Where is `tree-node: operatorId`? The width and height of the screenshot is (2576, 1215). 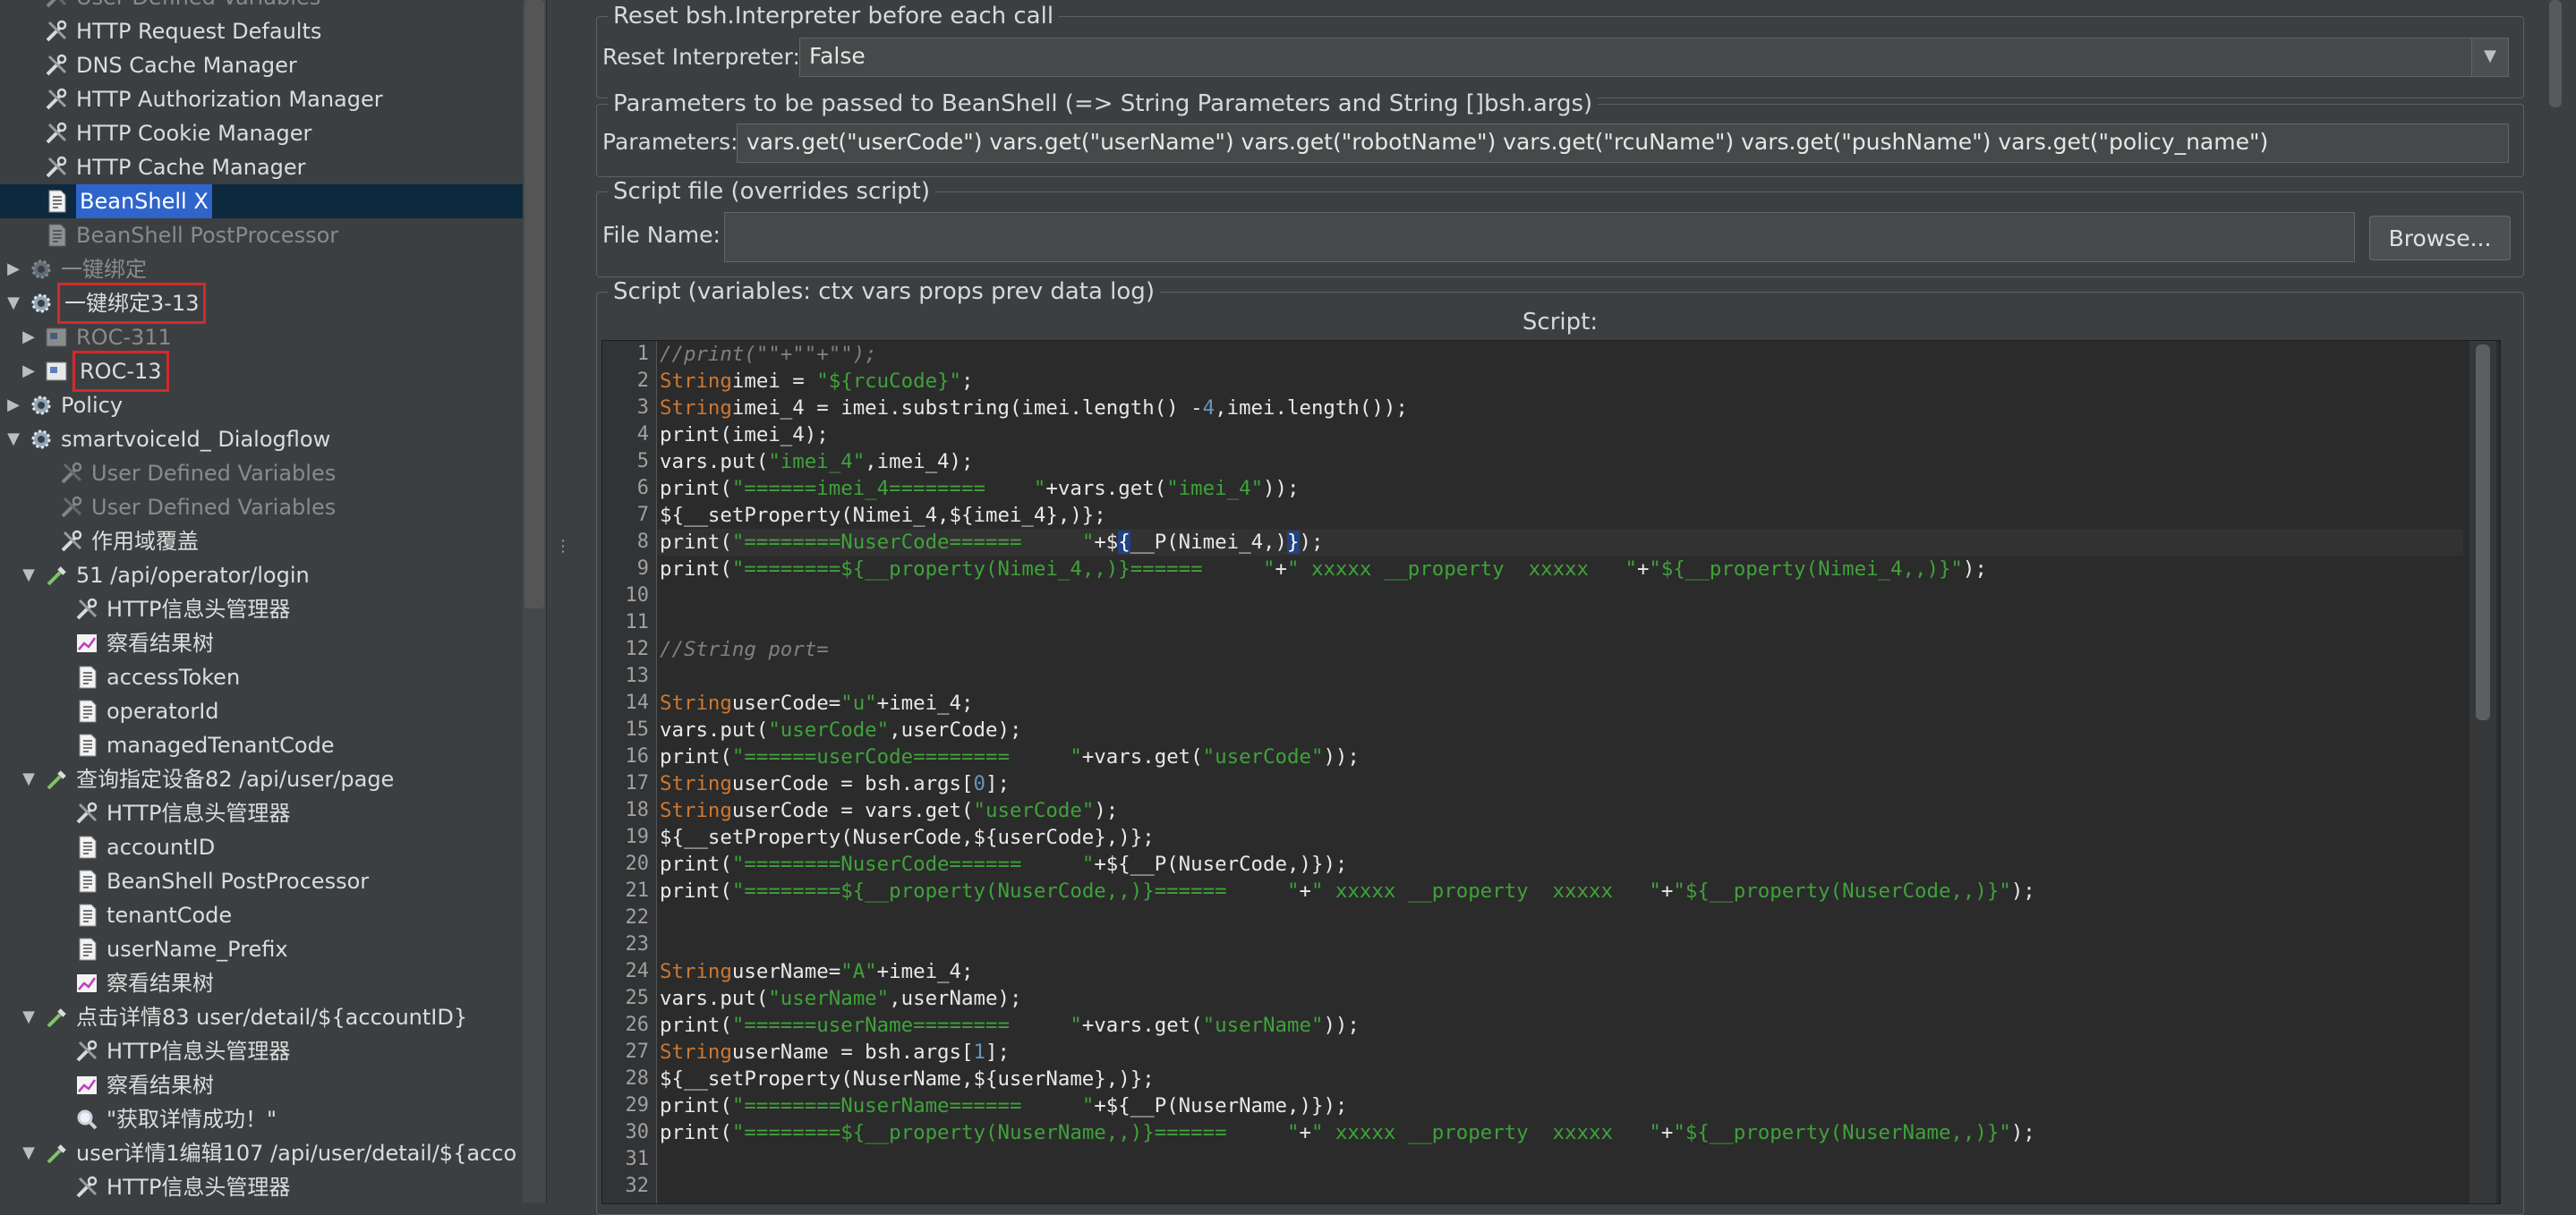 tree-node: operatorId is located at coordinates (262, 711).